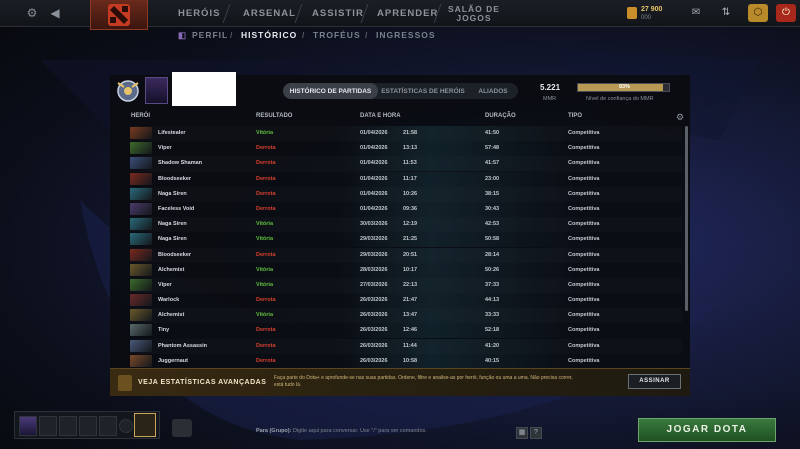 The width and height of the screenshot is (800, 449). I want to click on dota-logo, so click(119, 15).